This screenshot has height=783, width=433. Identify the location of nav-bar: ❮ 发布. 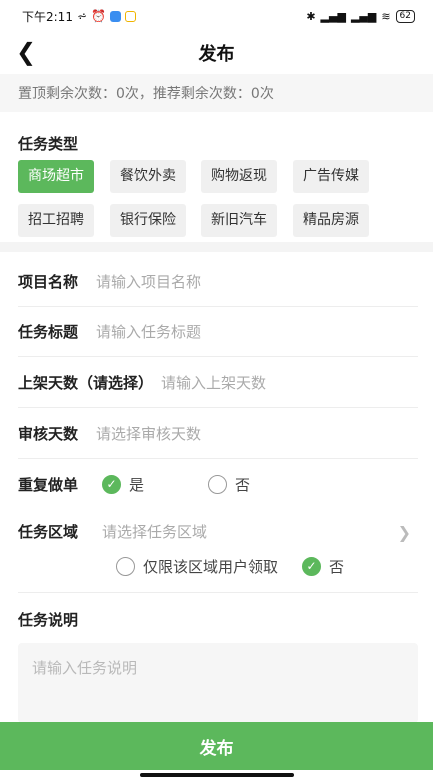
(216, 53).